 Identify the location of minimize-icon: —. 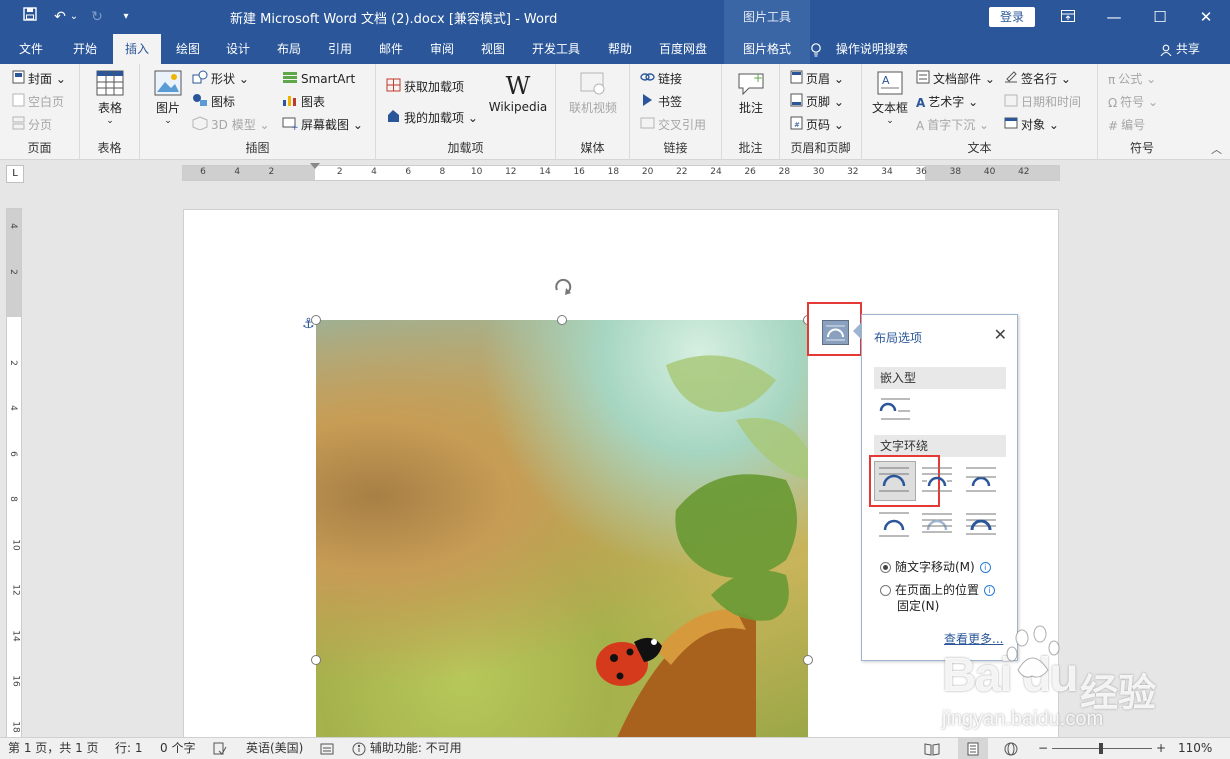
(1114, 17).